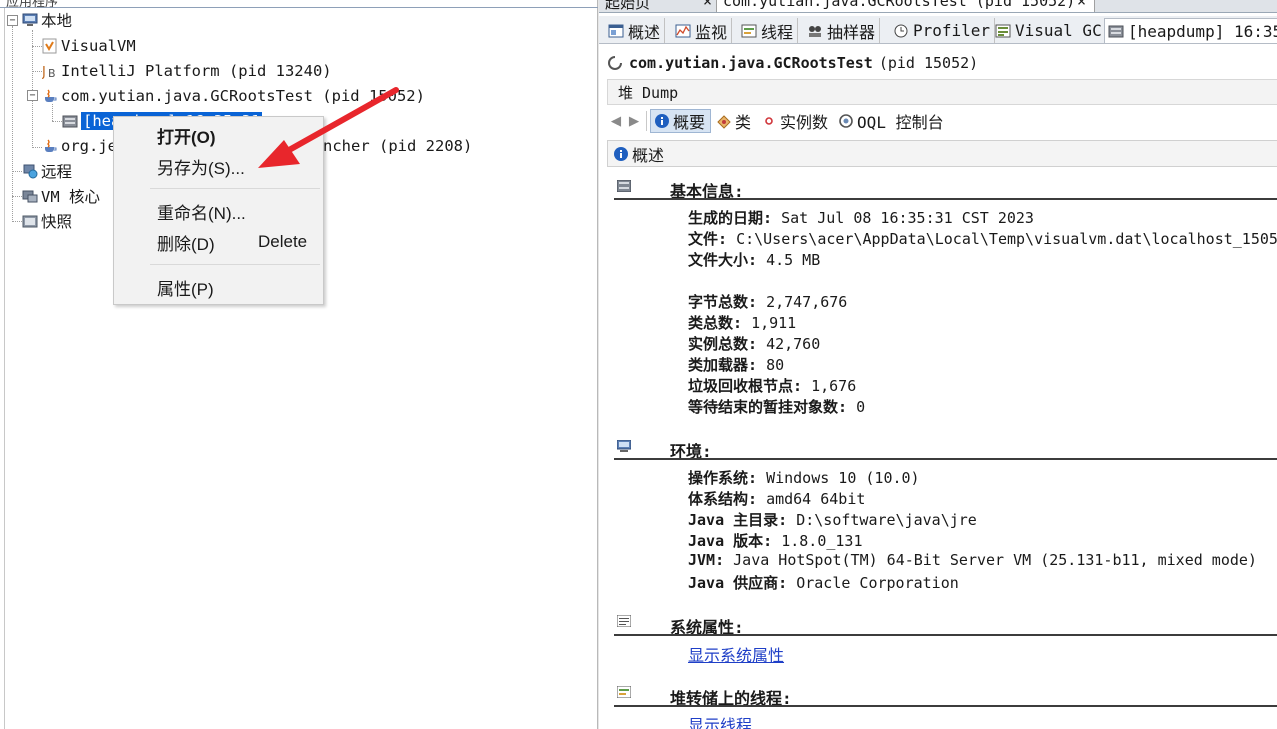 Image resolution: width=1277 pixels, height=729 pixels. I want to click on classes-icon, so click(724, 121).